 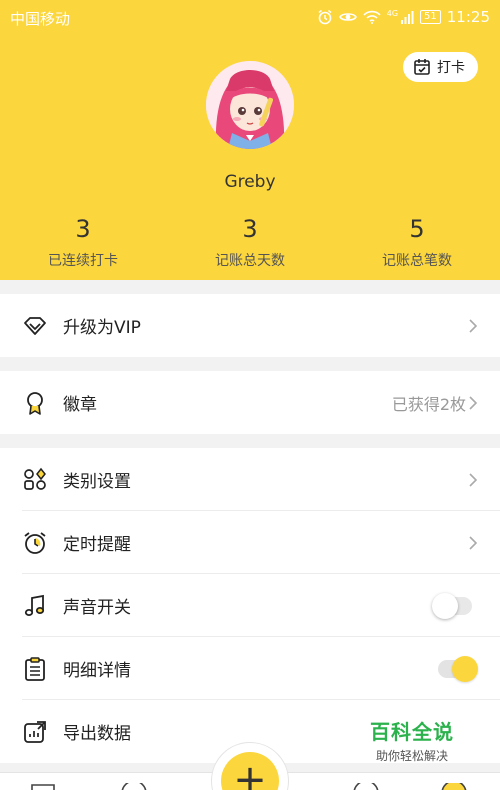 I want to click on menu-item-badge: 徽章 已获得2枚, so click(x=250, y=402).